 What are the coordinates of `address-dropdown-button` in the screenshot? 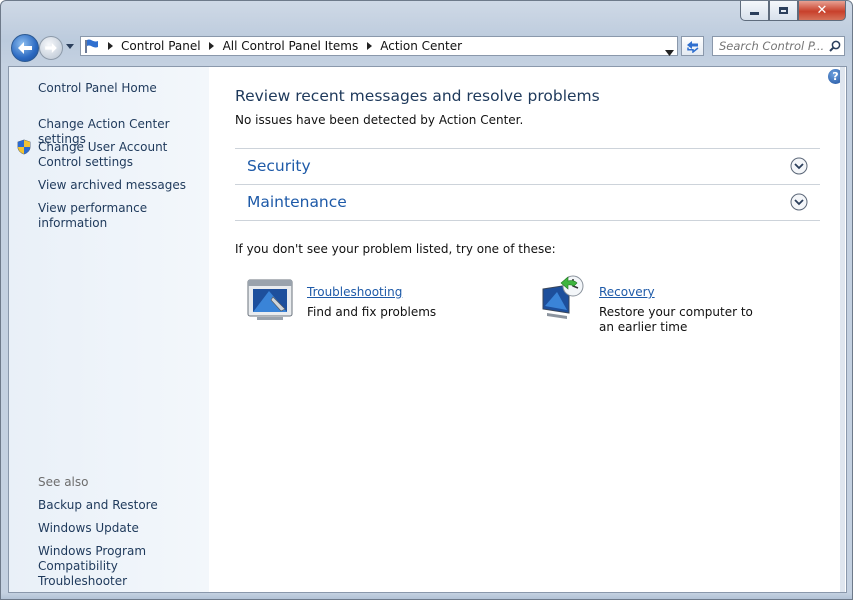 It's located at (669, 50).